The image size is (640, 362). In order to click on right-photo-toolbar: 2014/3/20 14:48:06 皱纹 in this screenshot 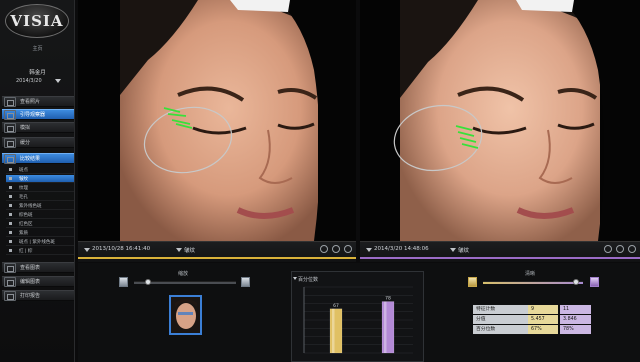, I will do `click(500, 251)`.